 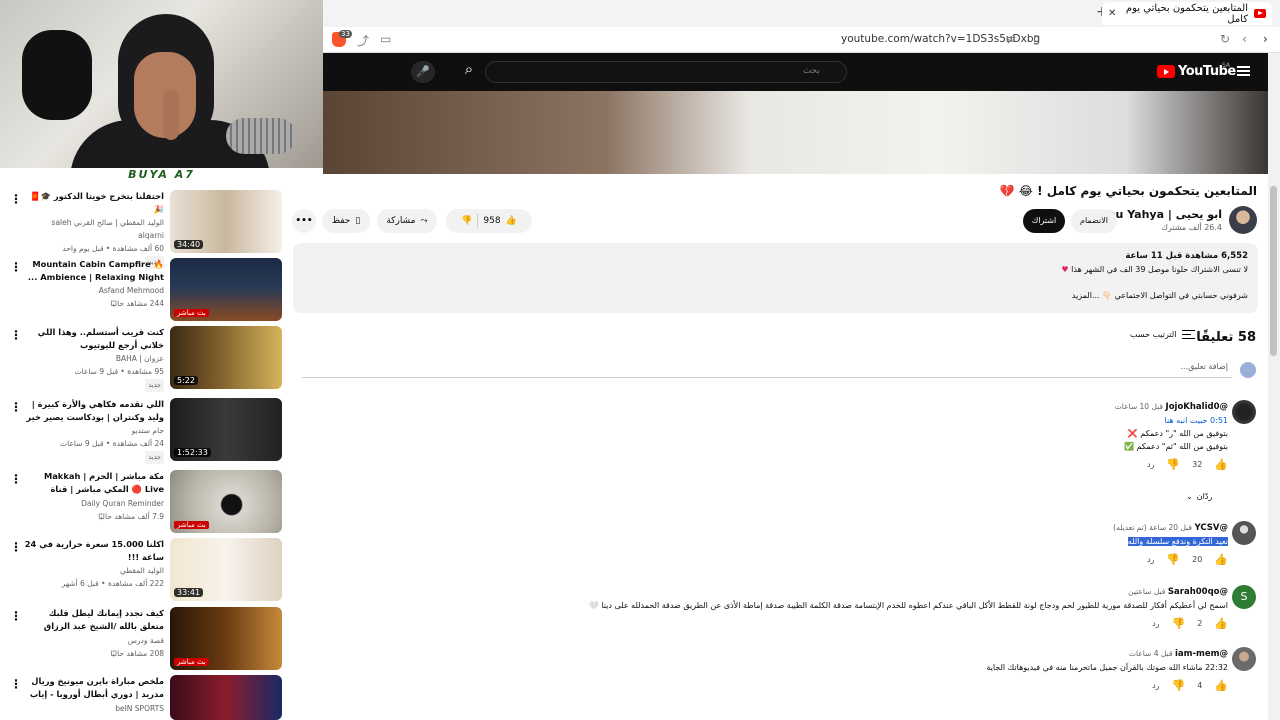 What do you see at coordinates (226, 697) in the screenshot?
I see `video-thumbnail` at bounding box center [226, 697].